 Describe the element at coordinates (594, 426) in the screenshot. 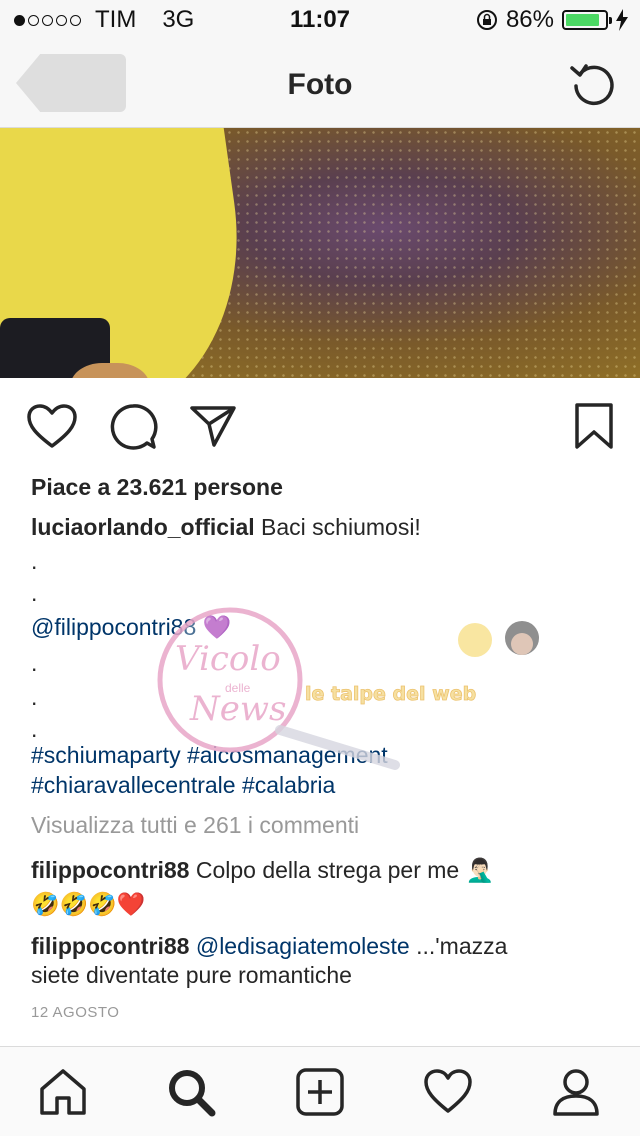

I see `bookmark-icon` at that location.